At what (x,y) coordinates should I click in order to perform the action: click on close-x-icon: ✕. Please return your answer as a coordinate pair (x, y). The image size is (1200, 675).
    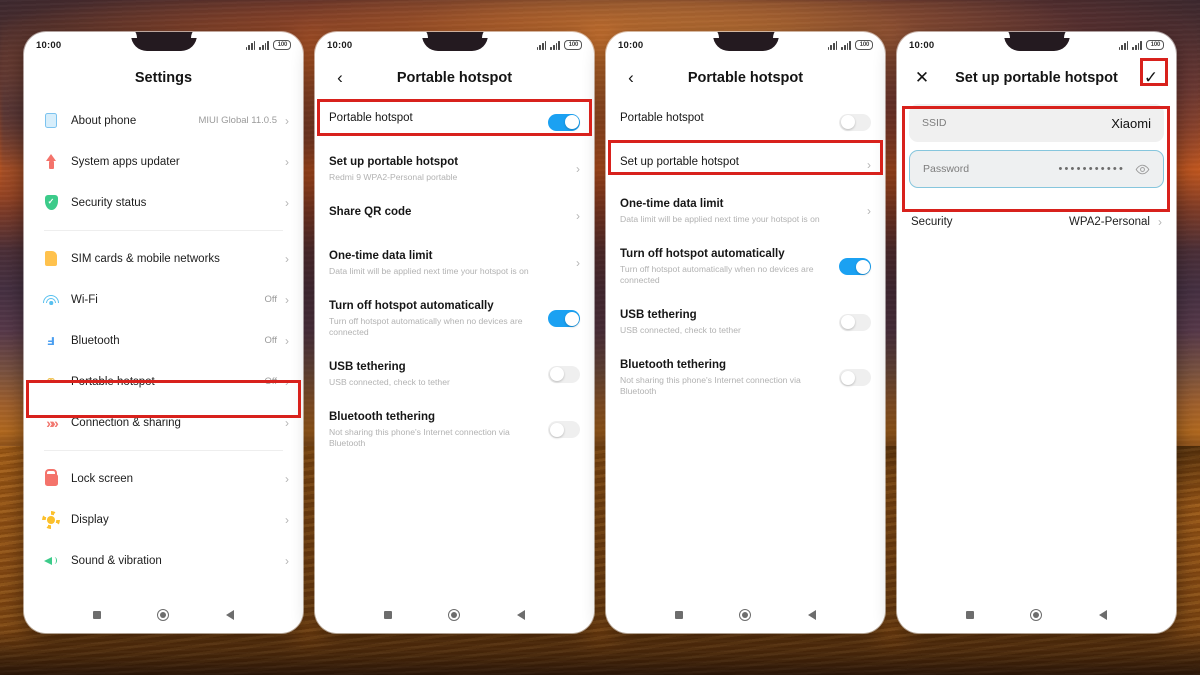
    Looking at the image, I should click on (922, 78).